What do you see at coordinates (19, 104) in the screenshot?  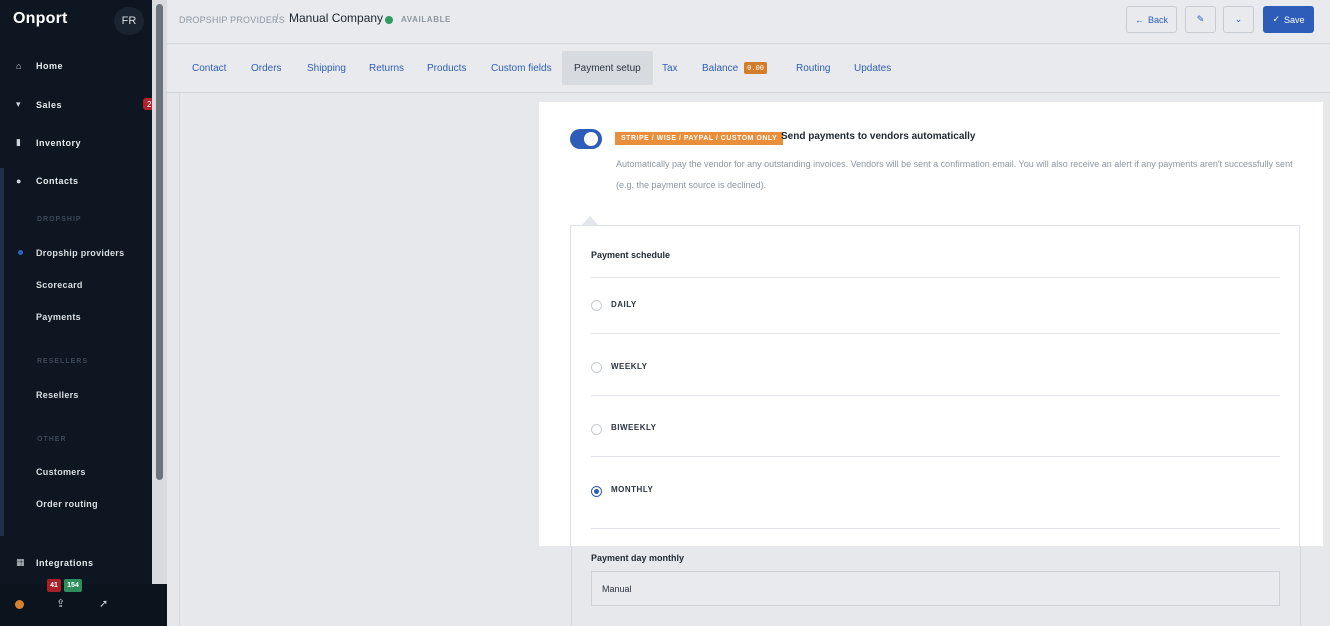 I see `cart-icon: ▾` at bounding box center [19, 104].